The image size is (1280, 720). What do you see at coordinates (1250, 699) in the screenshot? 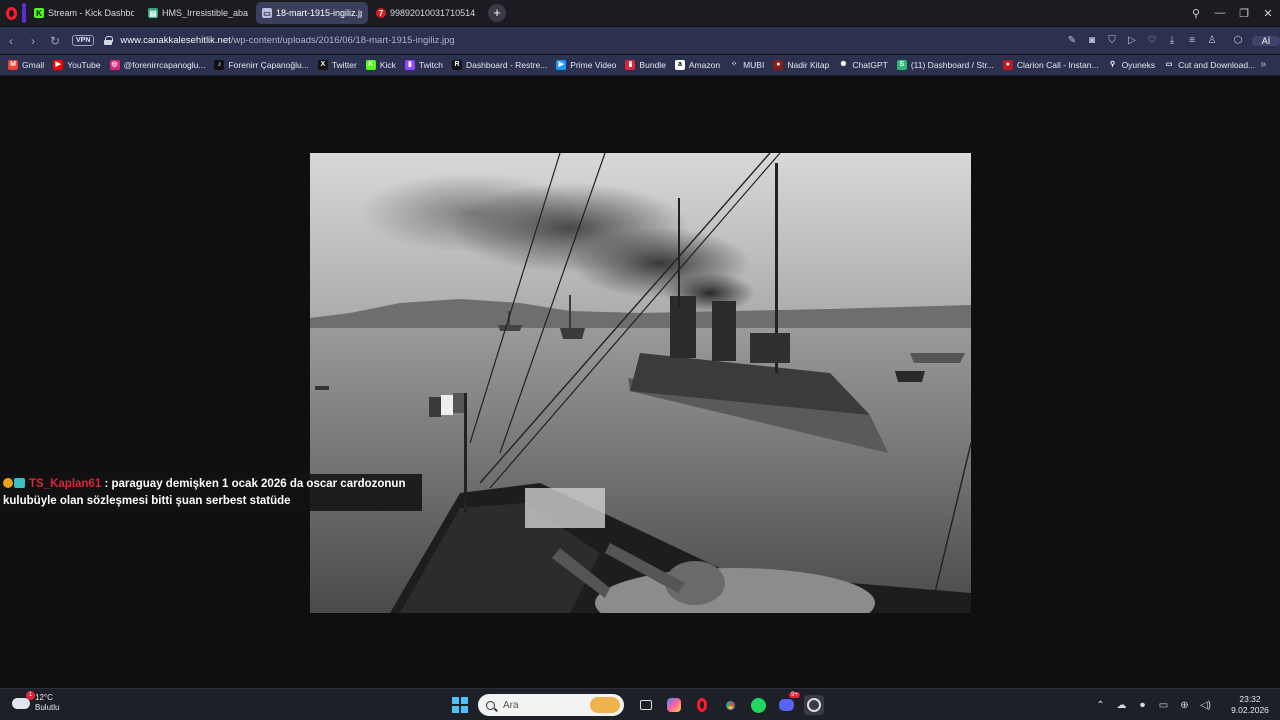
I see `clock-time: 23:32` at bounding box center [1250, 699].